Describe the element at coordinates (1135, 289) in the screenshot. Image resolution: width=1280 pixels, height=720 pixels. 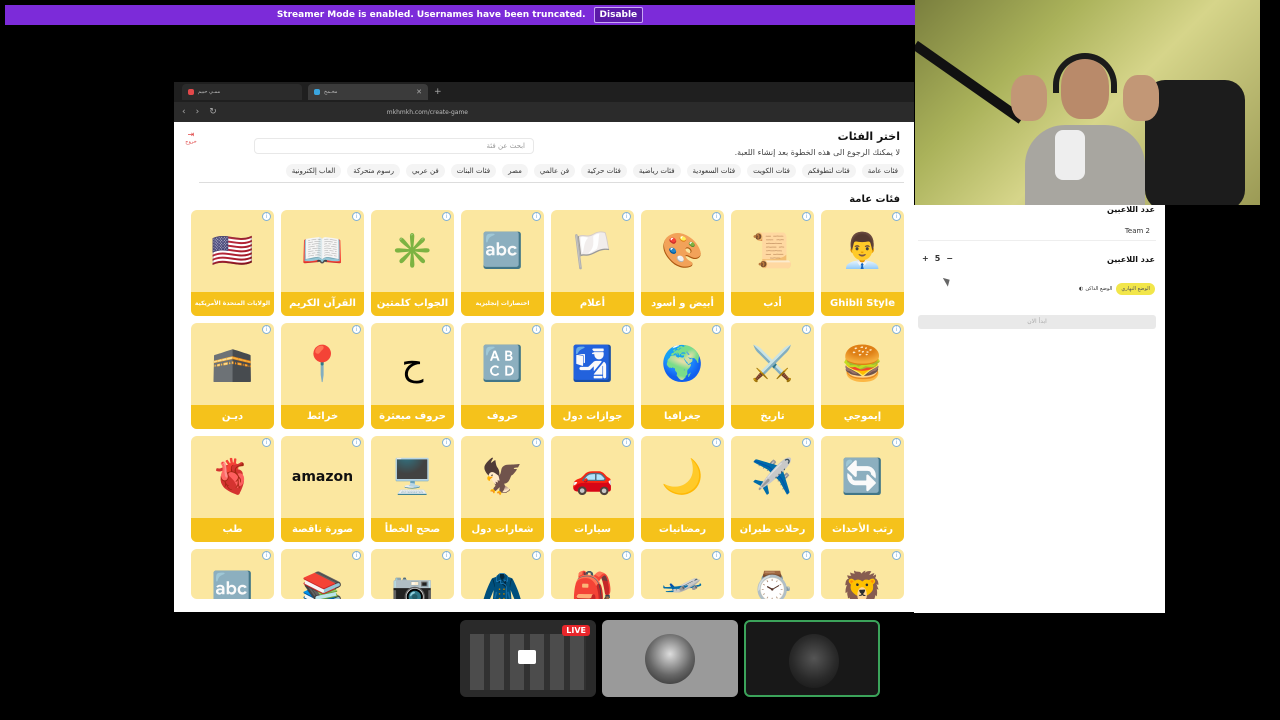
I see `light-mode-option: الوضع النهاري` at that location.